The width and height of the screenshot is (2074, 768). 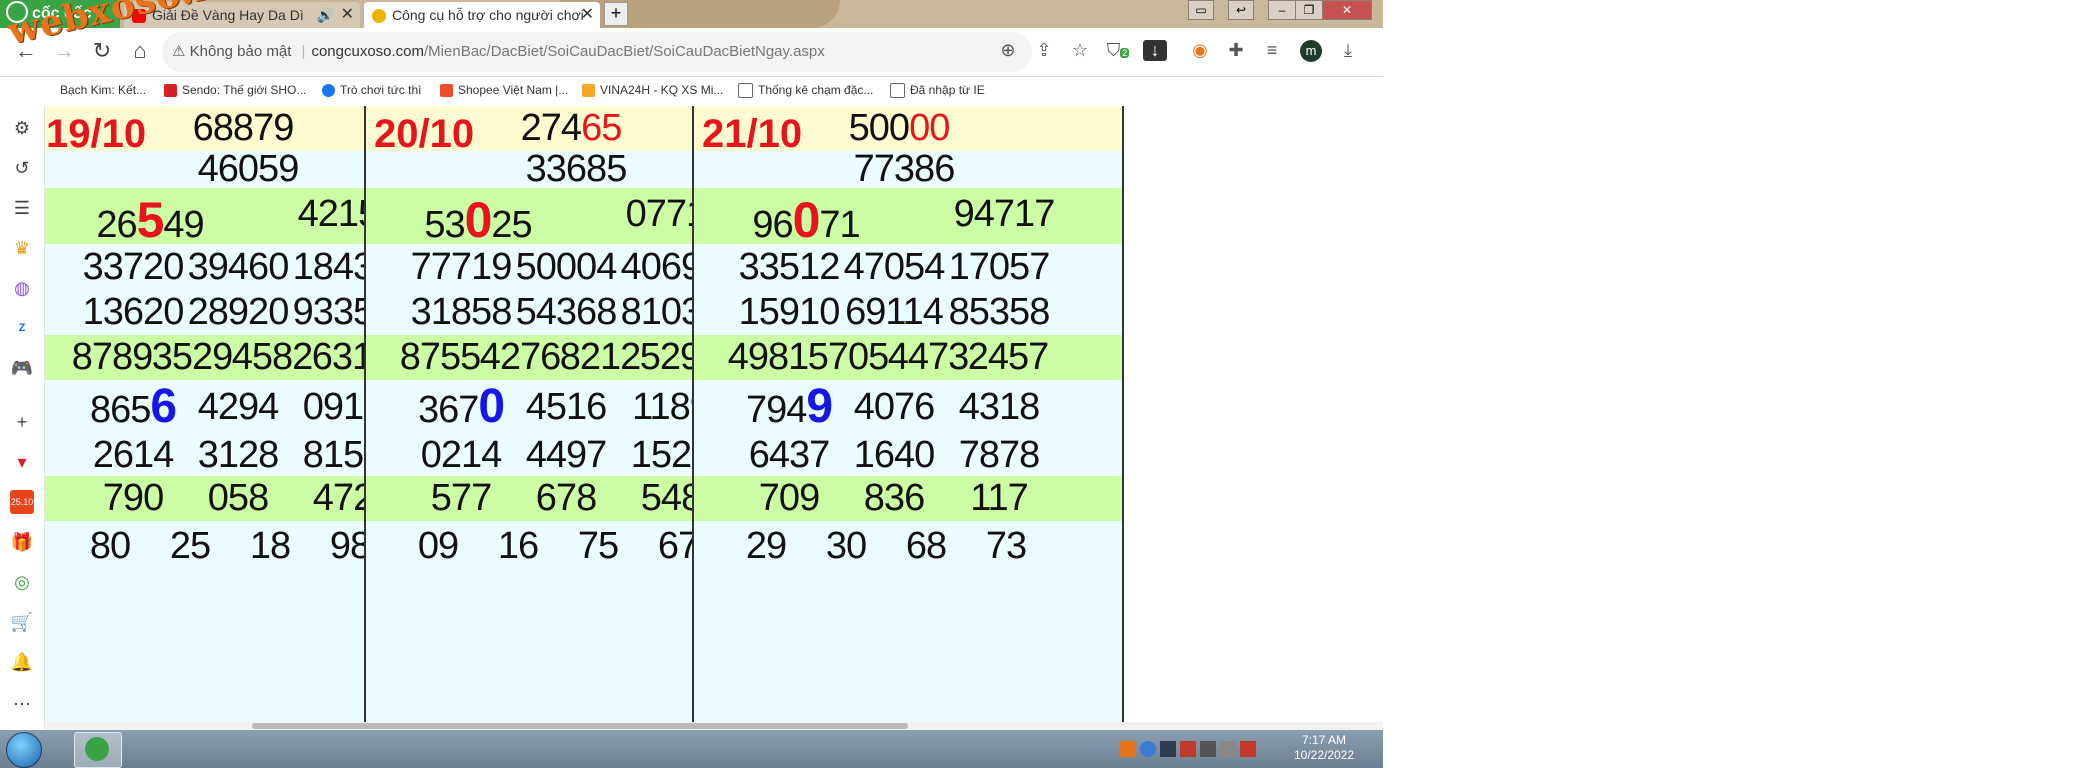 I want to click on profile-avatar: m, so click(x=1311, y=51).